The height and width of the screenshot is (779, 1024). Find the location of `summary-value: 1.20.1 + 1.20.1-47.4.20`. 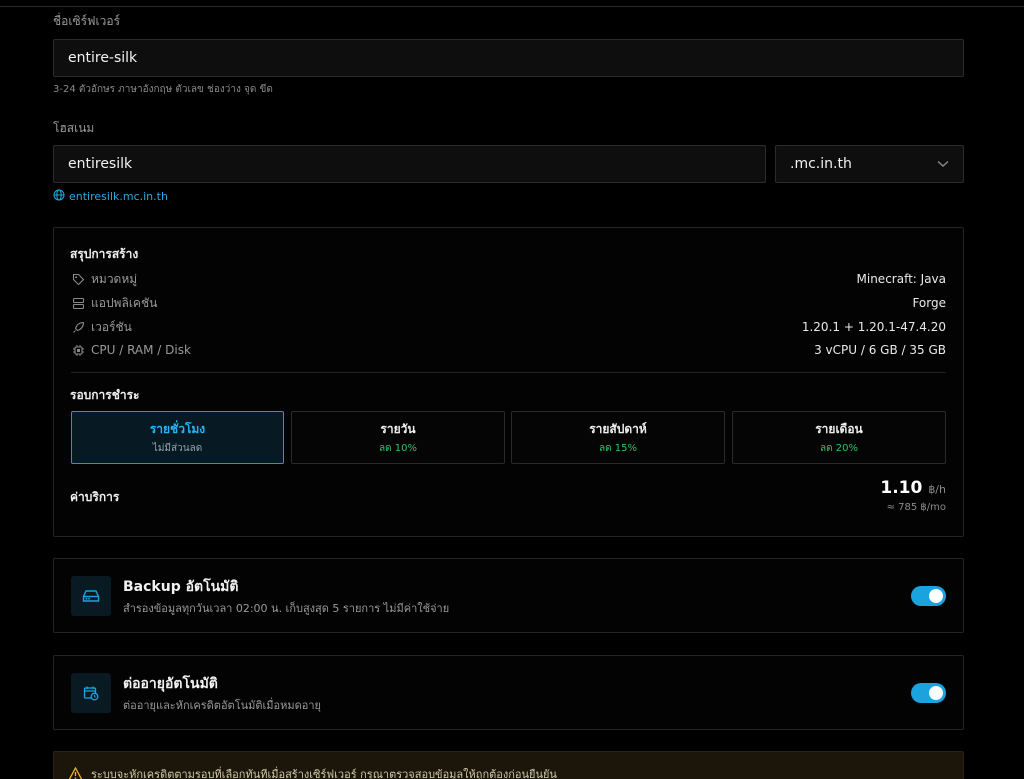

summary-value: 1.20.1 + 1.20.1-47.4.20 is located at coordinates (873, 327).